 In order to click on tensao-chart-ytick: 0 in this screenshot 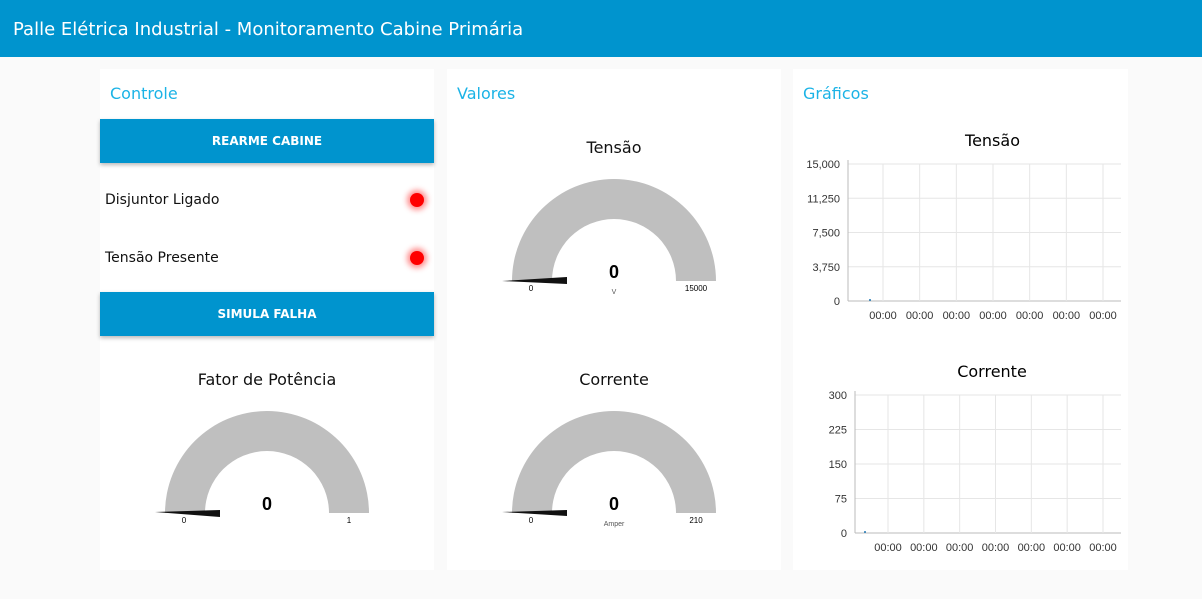, I will do `click(837, 302)`.